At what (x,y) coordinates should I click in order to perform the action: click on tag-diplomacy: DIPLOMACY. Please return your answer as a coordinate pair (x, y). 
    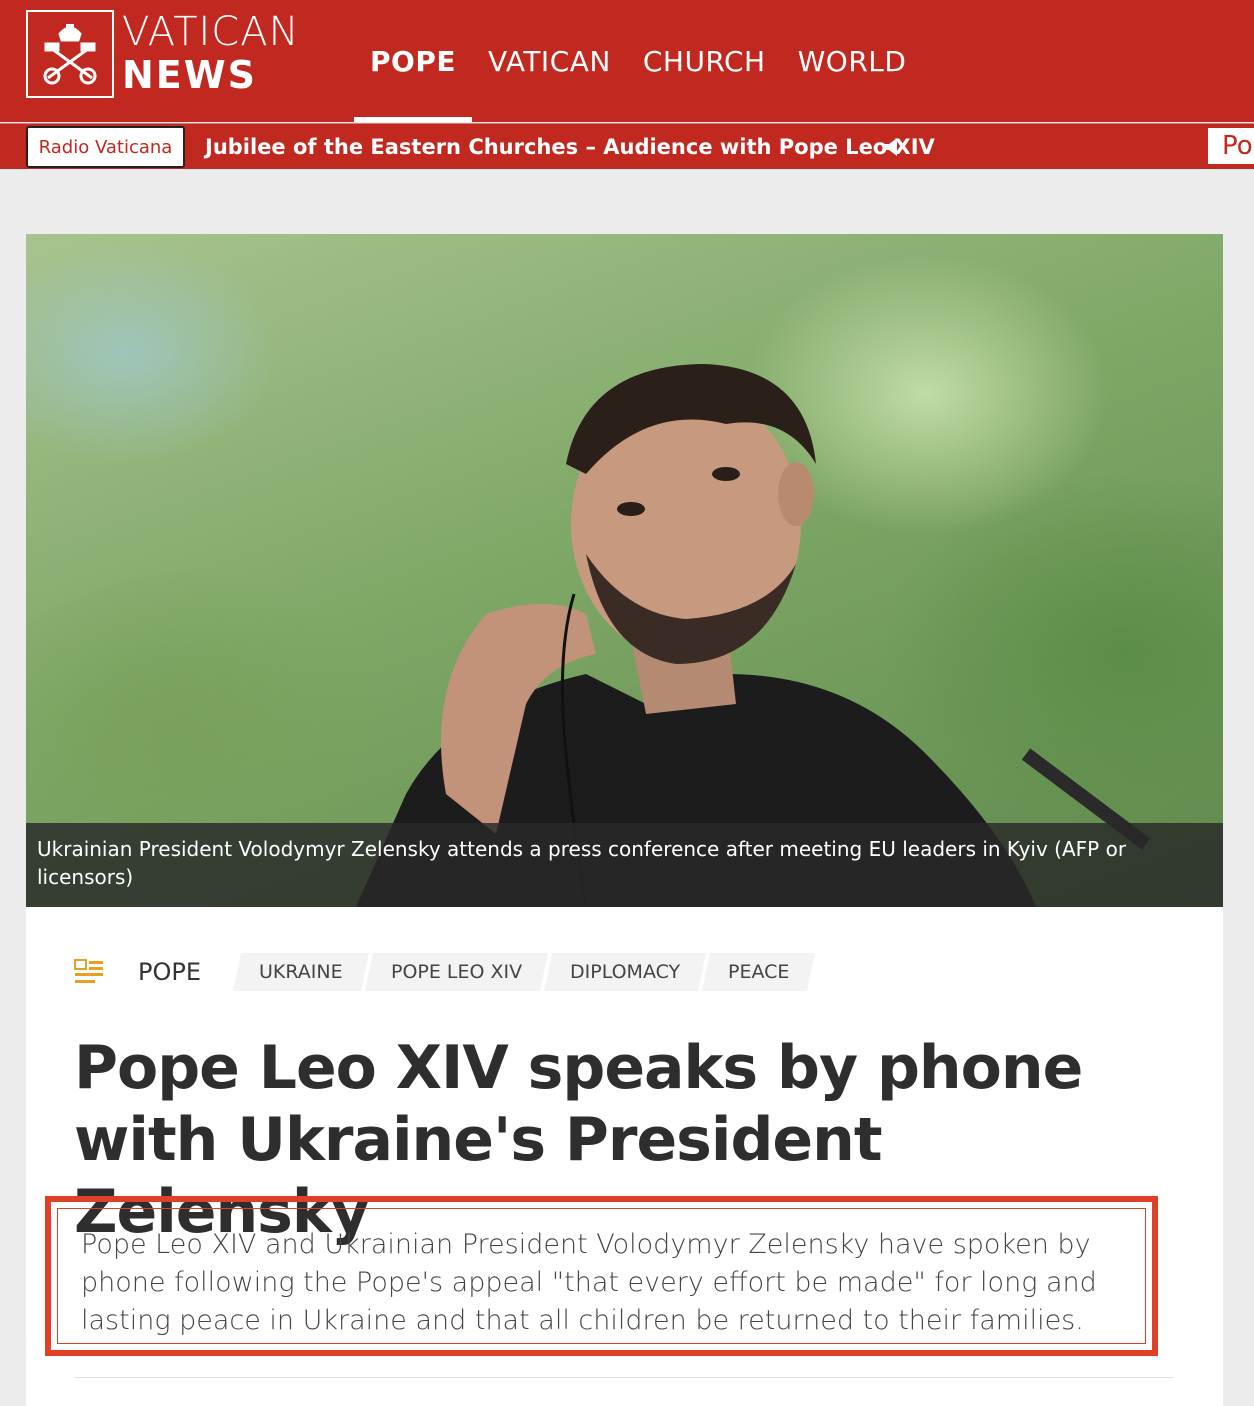
    Looking at the image, I should click on (624, 972).